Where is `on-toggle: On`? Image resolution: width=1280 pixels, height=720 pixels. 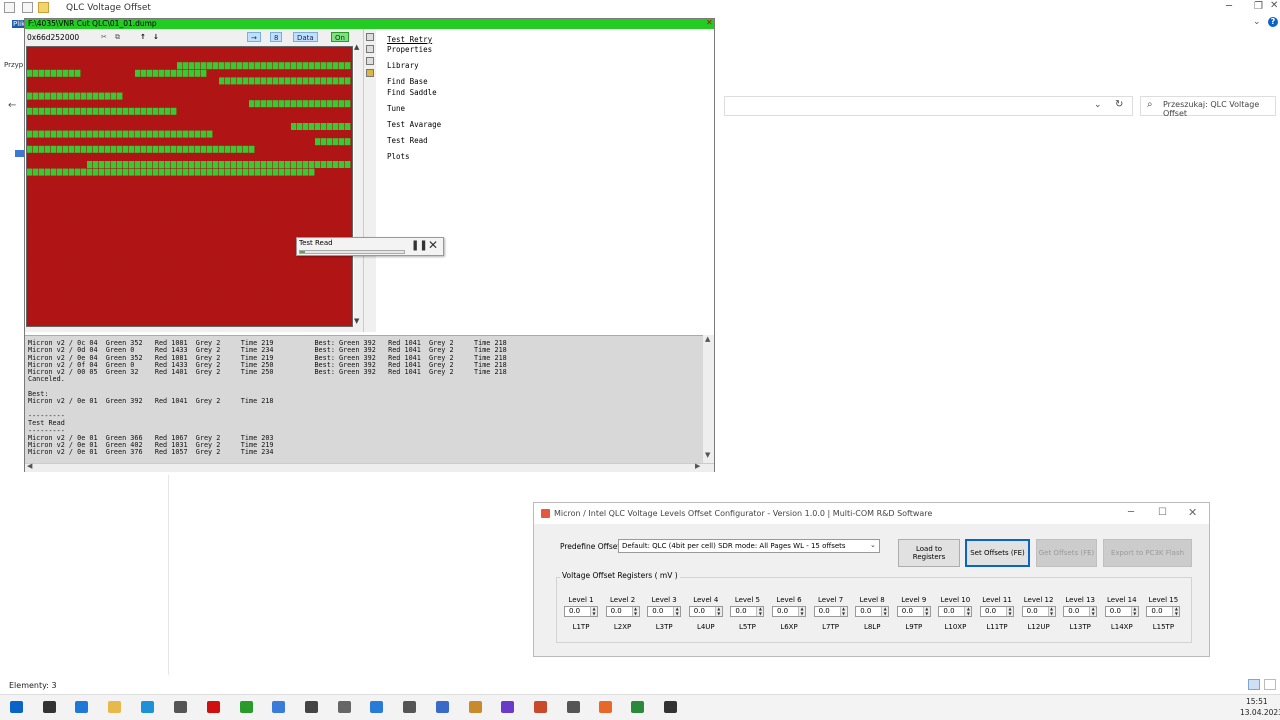
on-toggle: On is located at coordinates (340, 37).